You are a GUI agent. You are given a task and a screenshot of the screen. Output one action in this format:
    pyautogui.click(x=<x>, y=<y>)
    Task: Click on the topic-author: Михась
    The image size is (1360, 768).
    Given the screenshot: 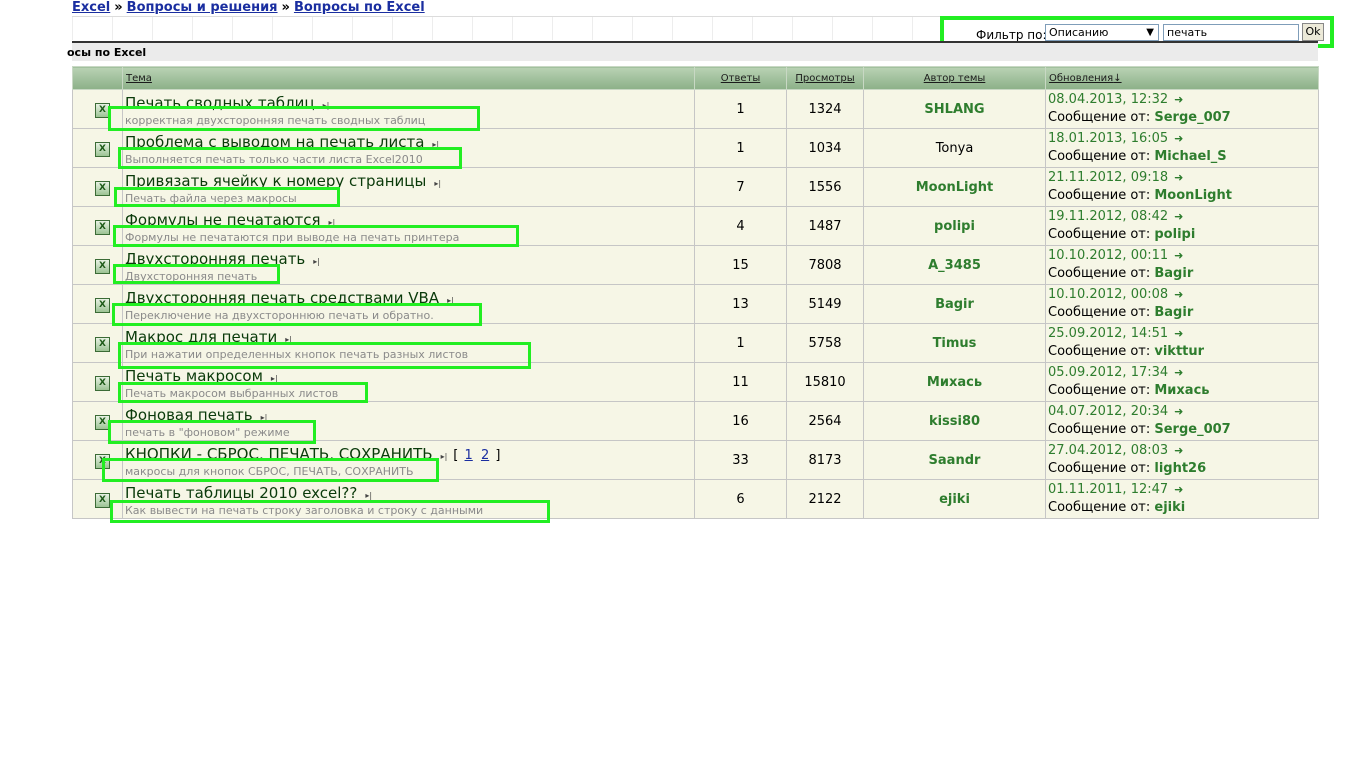 What is the action you would take?
    pyautogui.click(x=954, y=382)
    